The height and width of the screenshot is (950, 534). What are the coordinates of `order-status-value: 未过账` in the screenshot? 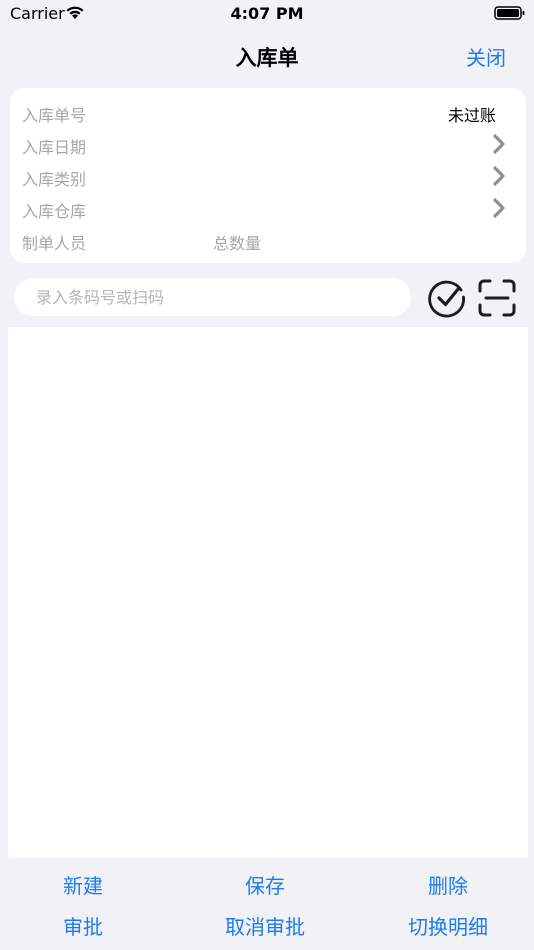 It's located at (471, 115).